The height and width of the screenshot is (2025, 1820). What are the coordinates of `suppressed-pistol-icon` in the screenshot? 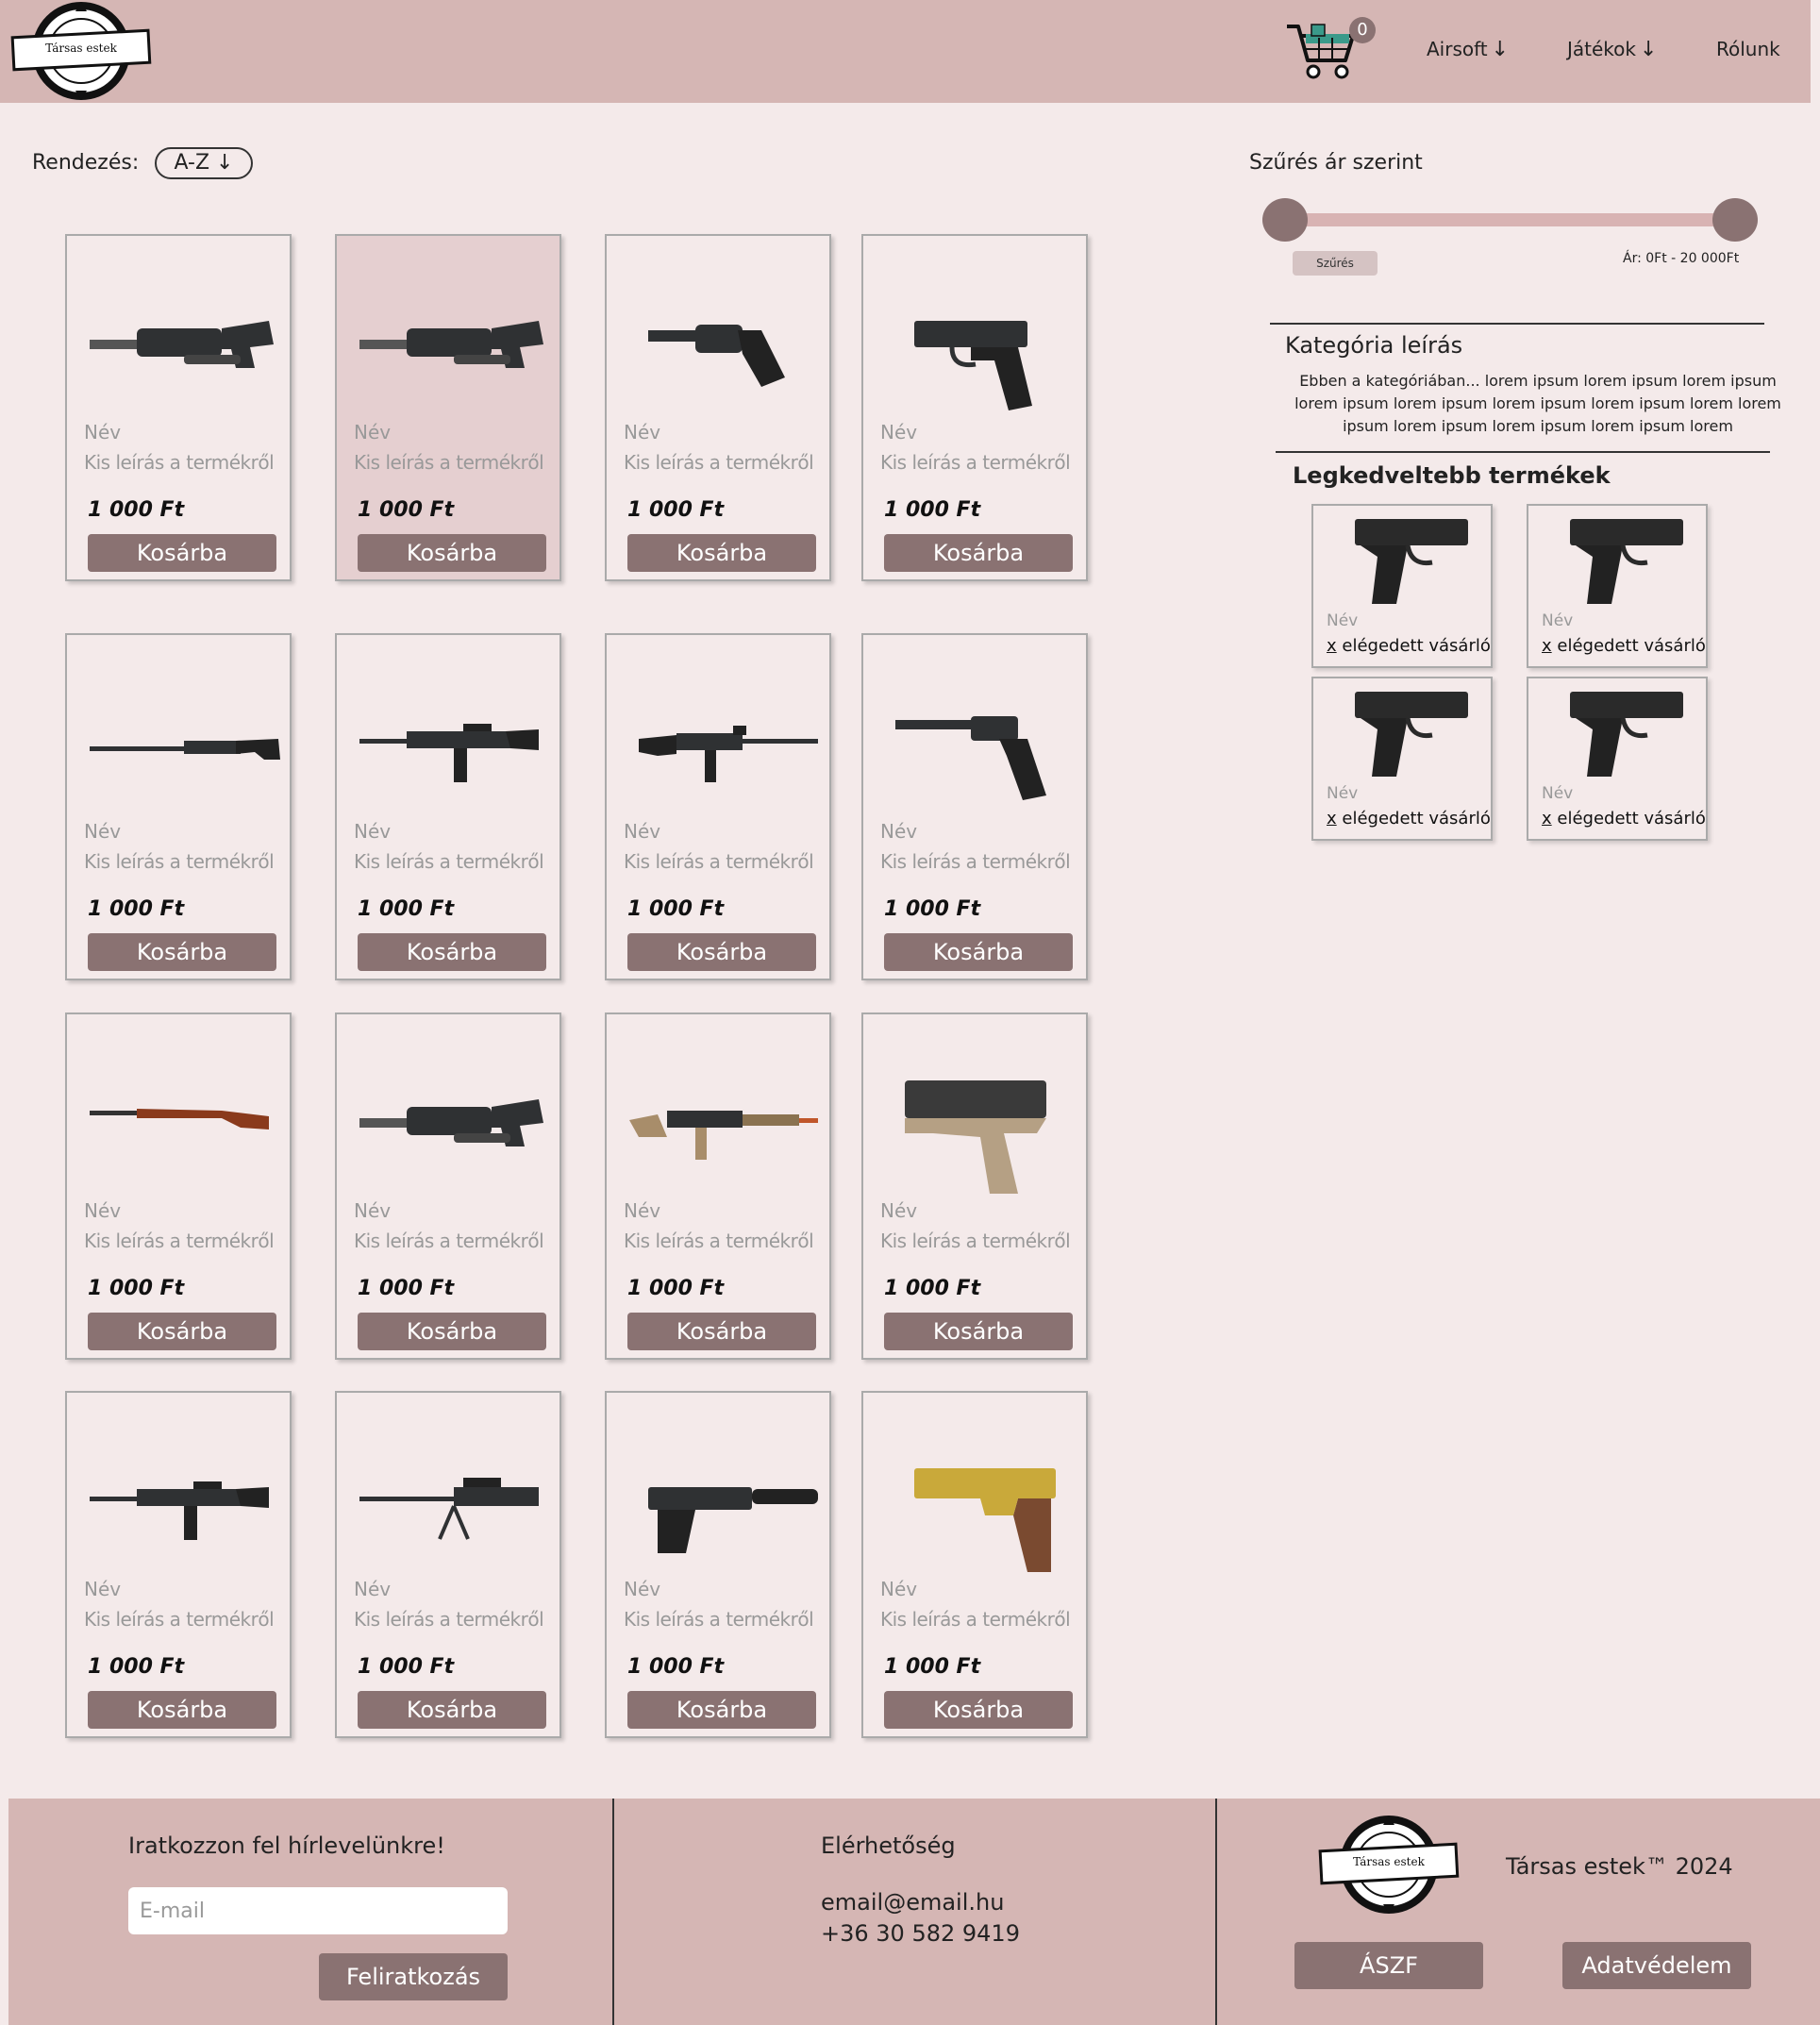 It's located at (720, 1501).